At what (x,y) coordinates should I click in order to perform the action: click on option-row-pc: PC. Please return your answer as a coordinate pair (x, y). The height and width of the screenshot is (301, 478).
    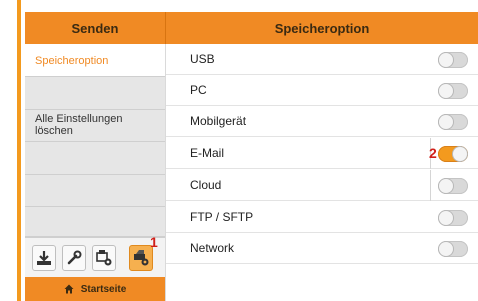
    Looking at the image, I should click on (322, 90).